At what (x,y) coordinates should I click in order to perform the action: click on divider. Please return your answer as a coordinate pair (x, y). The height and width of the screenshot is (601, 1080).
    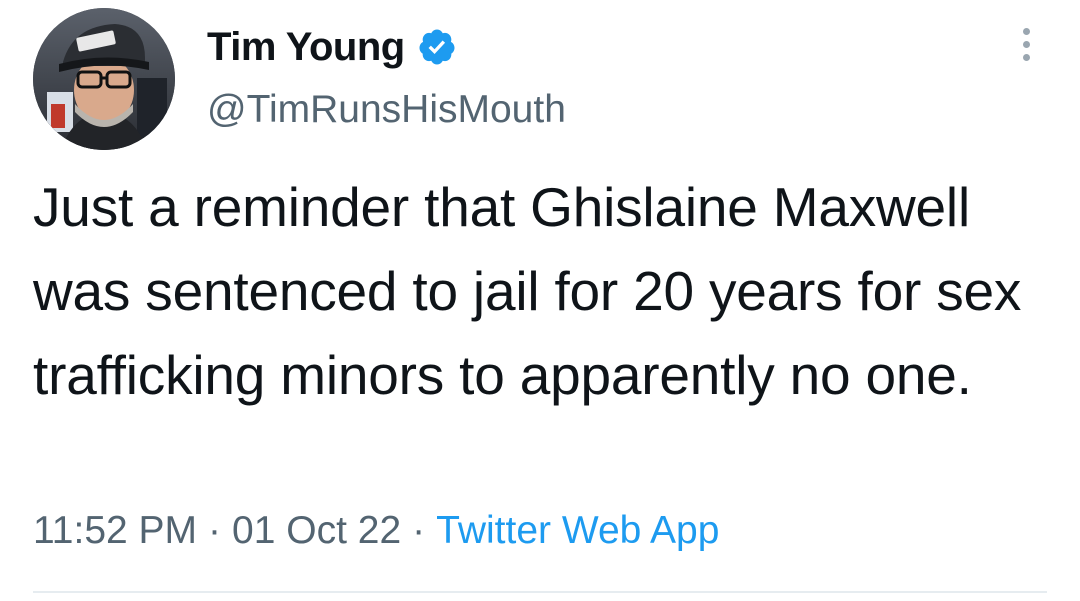
    Looking at the image, I should click on (540, 592).